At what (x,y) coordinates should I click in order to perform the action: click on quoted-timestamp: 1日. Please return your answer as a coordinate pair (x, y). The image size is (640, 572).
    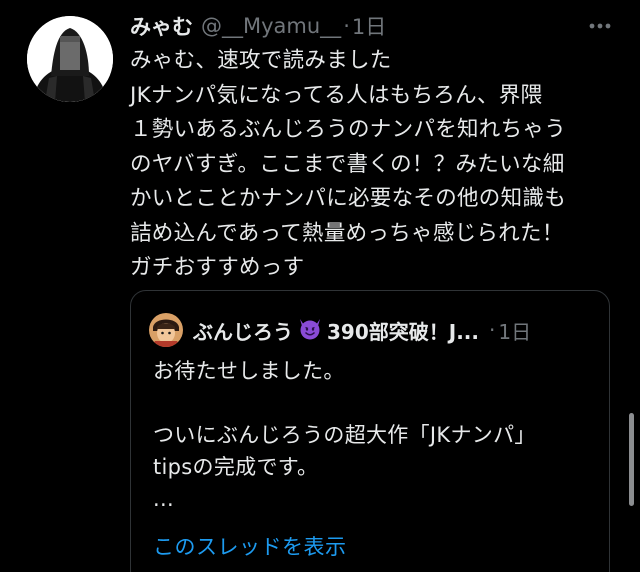
    Looking at the image, I should click on (515, 331).